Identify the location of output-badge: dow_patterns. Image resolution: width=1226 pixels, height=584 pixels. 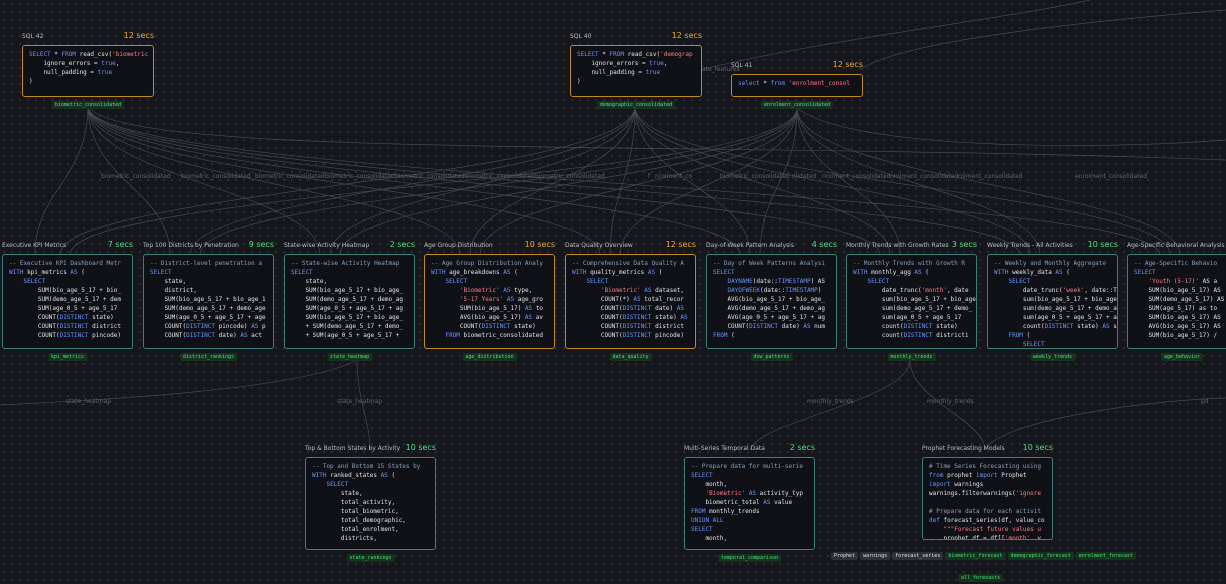
(771, 357).